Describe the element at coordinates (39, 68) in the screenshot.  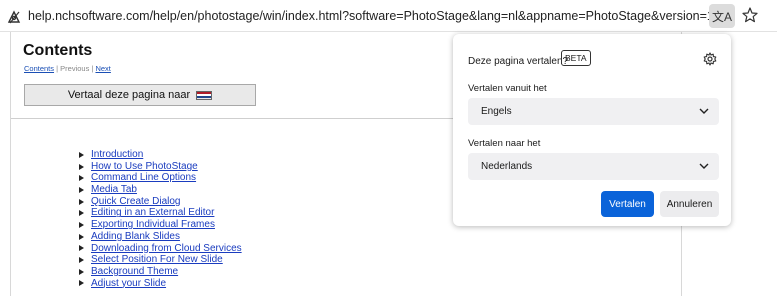
I see `breadcrumb-contents-link: Contents` at that location.